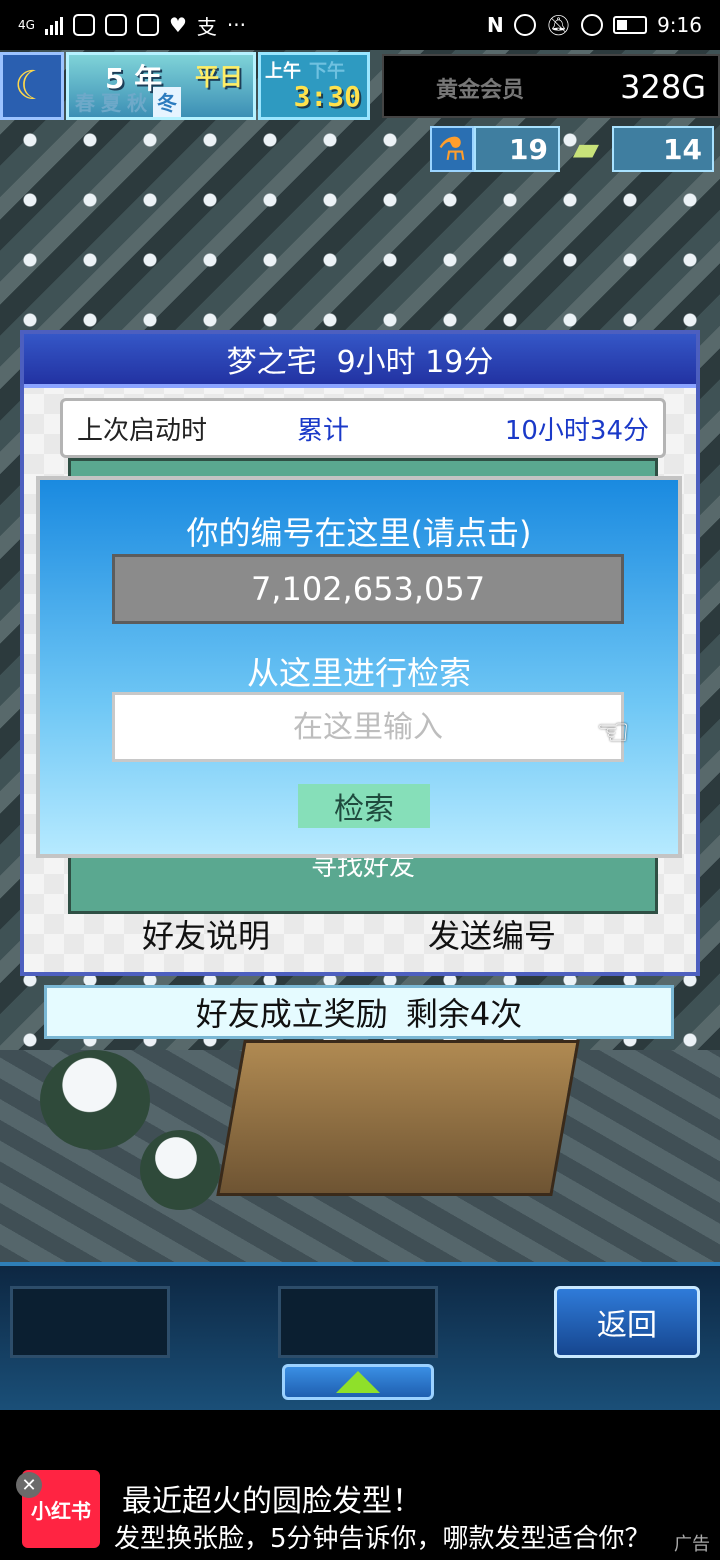  What do you see at coordinates (358, 1322) in the screenshot?
I see `center-slot-button` at bounding box center [358, 1322].